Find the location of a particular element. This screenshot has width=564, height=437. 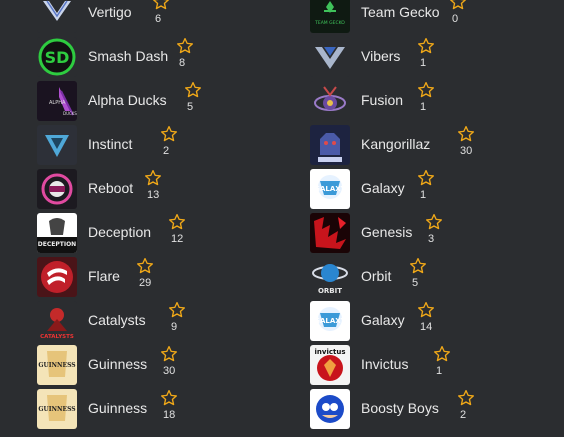

svg-text: GUINNESS is located at coordinates (56, 365).